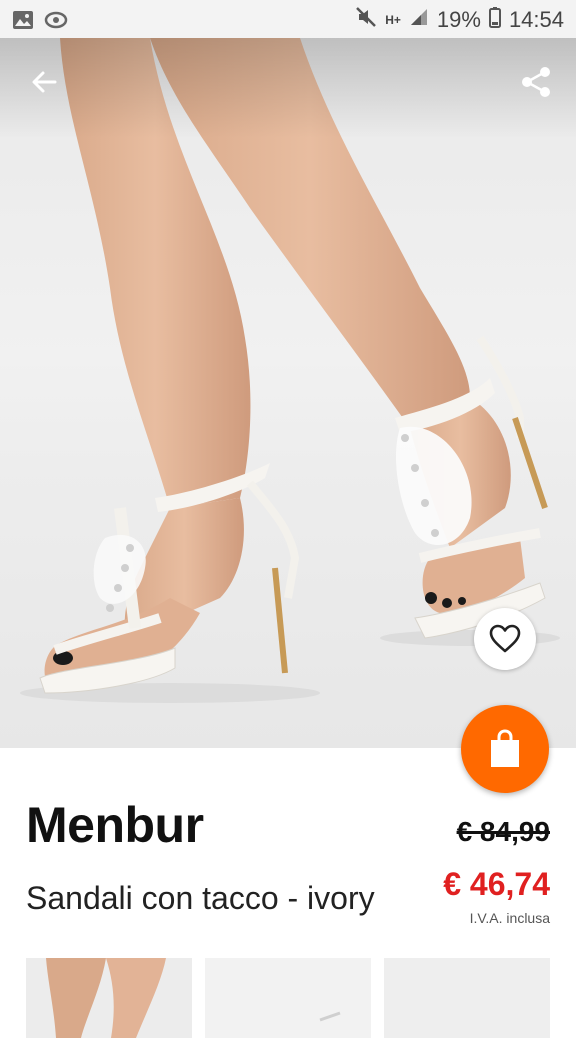  I want to click on mute-icon, so click(366, 20).